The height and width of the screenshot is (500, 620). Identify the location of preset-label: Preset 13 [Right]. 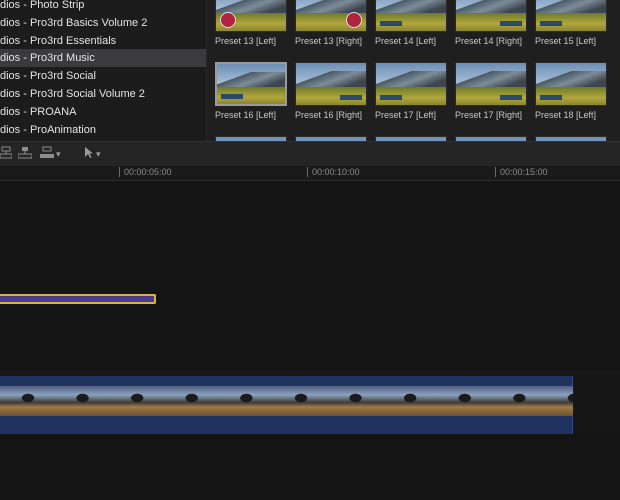
(329, 41).